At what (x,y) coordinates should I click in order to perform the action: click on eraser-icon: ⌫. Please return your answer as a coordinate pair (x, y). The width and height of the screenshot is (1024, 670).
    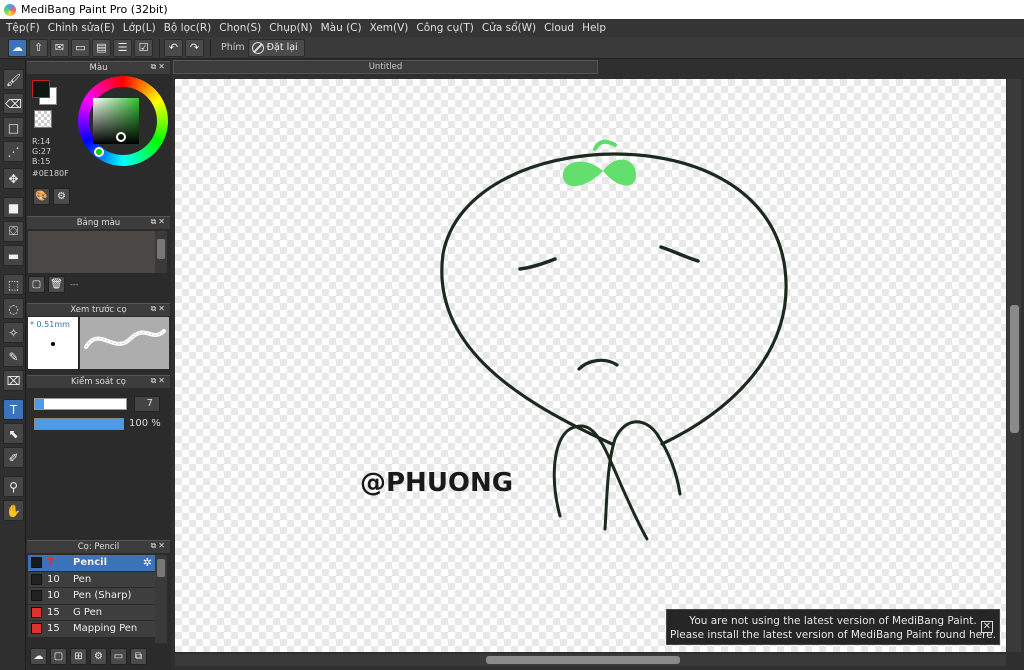
    Looking at the image, I should click on (13, 103).